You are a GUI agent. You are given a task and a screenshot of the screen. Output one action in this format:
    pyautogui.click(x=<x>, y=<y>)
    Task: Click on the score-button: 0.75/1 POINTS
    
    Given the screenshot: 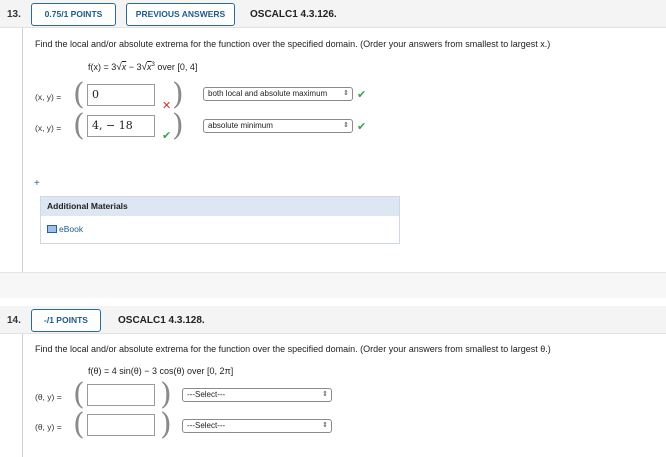 What is the action you would take?
    pyautogui.click(x=73, y=14)
    